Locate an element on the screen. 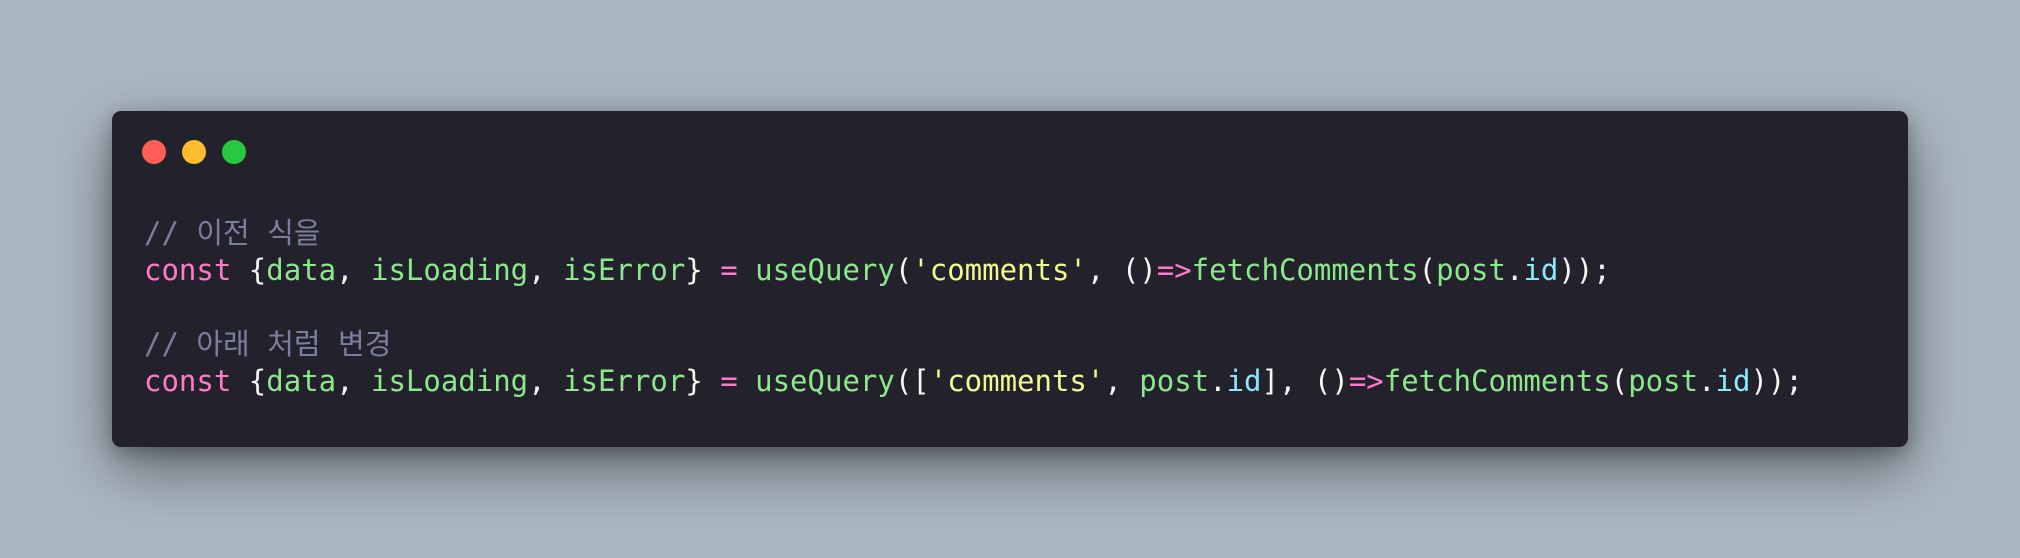 The image size is (2020, 558). code-line: // 아래 처럼 변경 is located at coordinates (973, 344).